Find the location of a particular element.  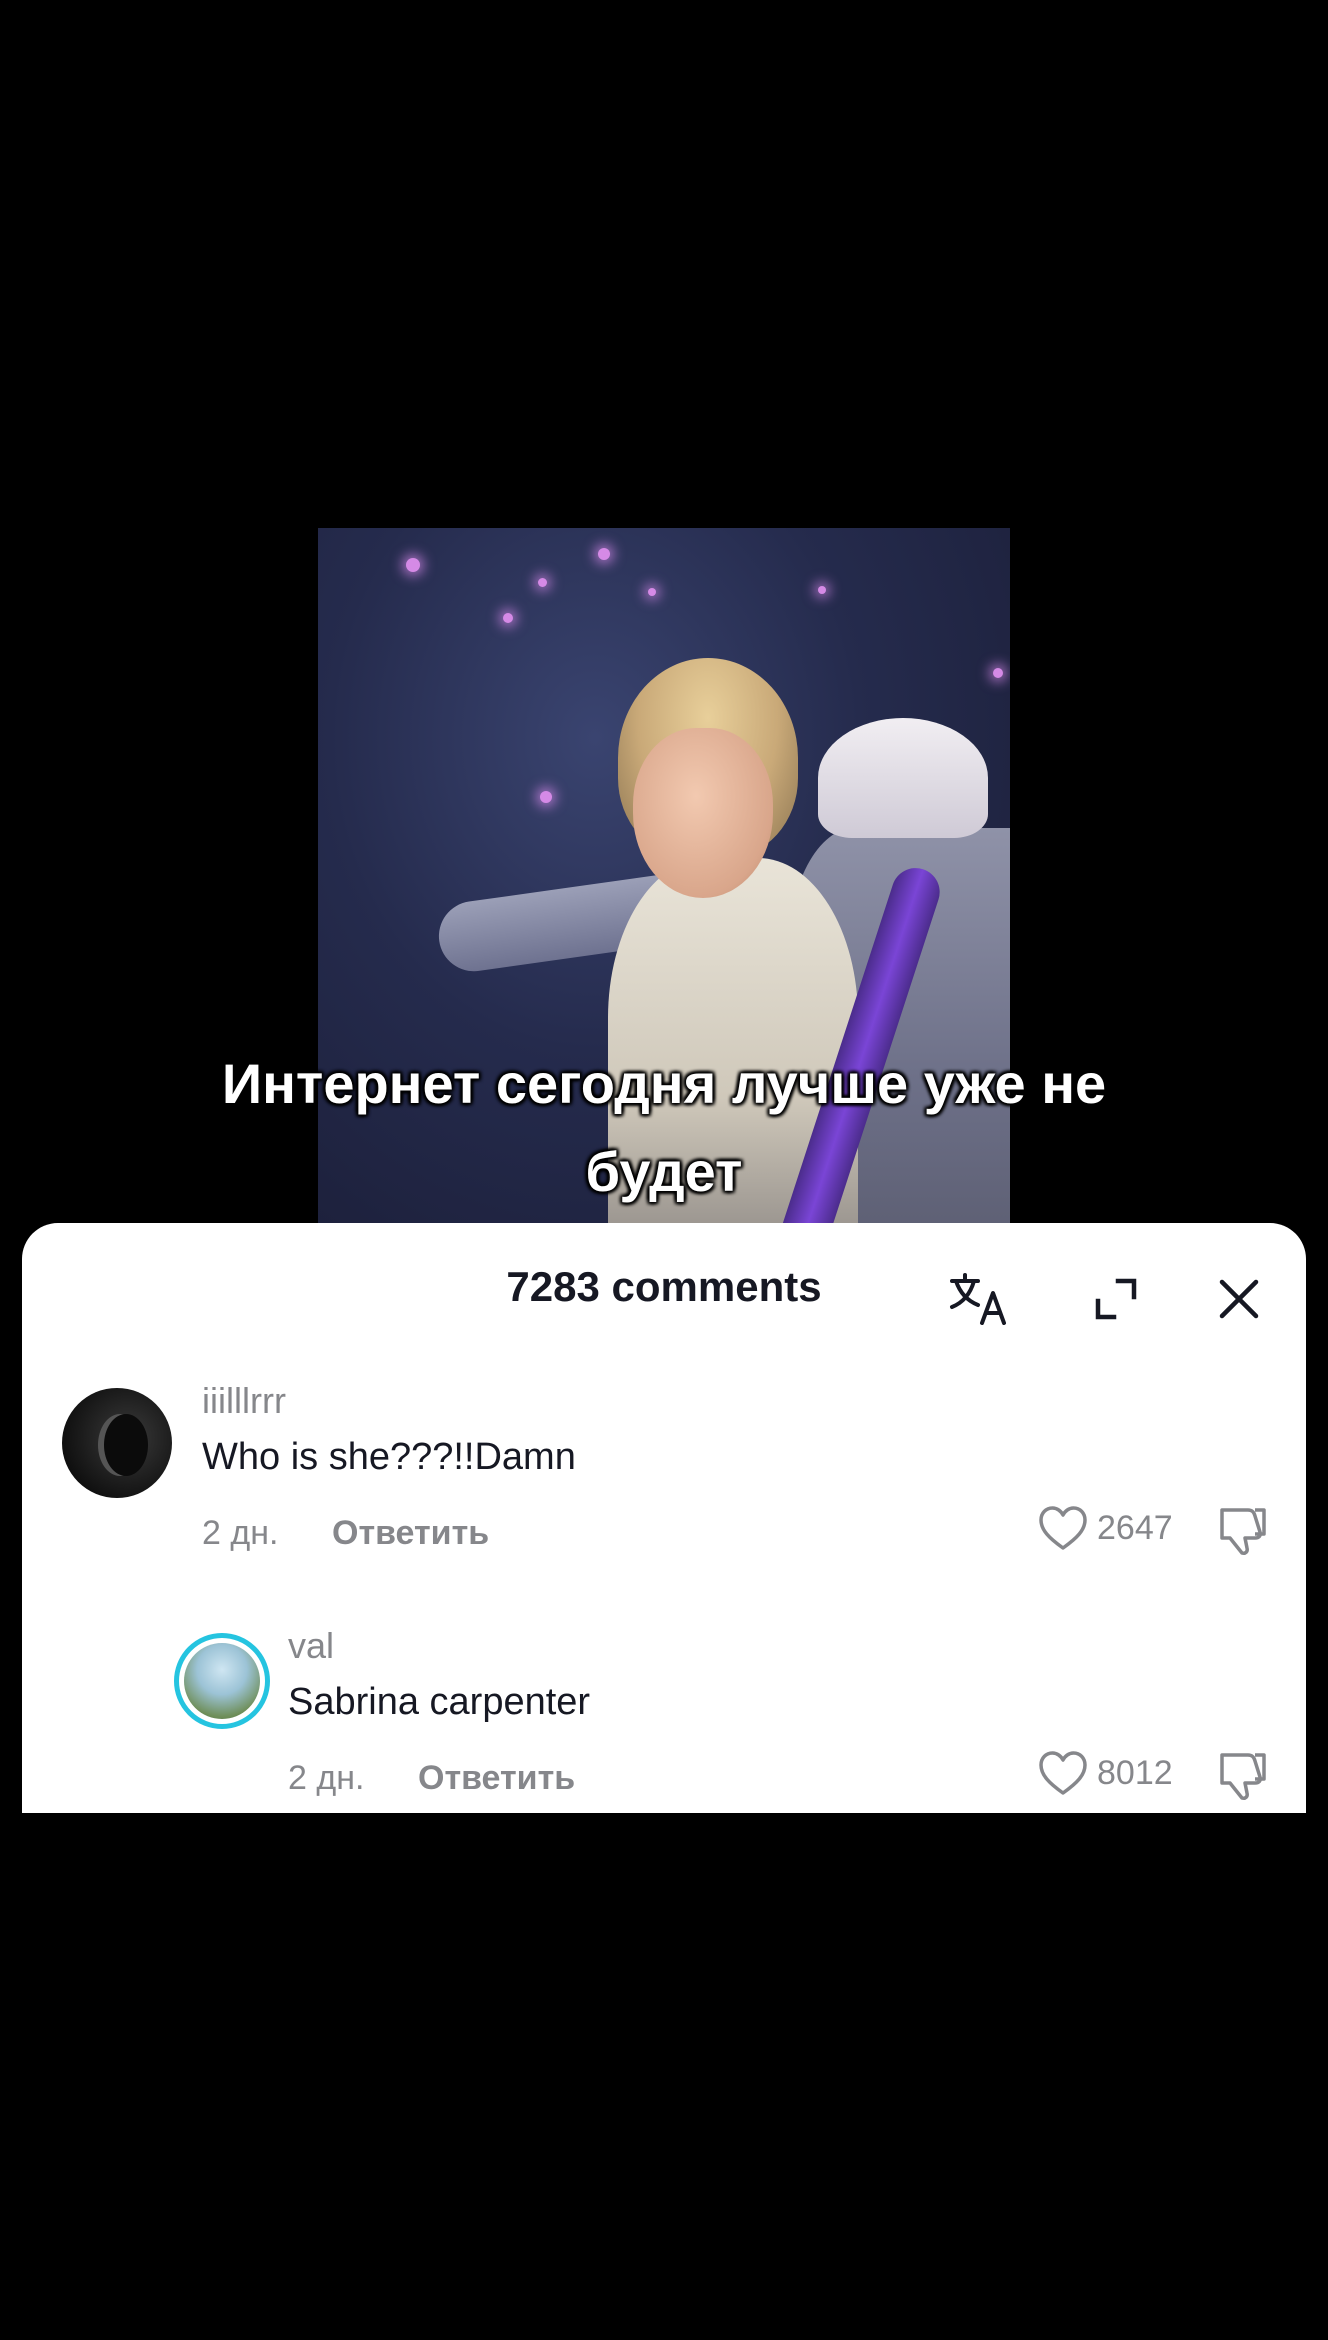

comment-text: Sabrina carpenter is located at coordinates (439, 1702).